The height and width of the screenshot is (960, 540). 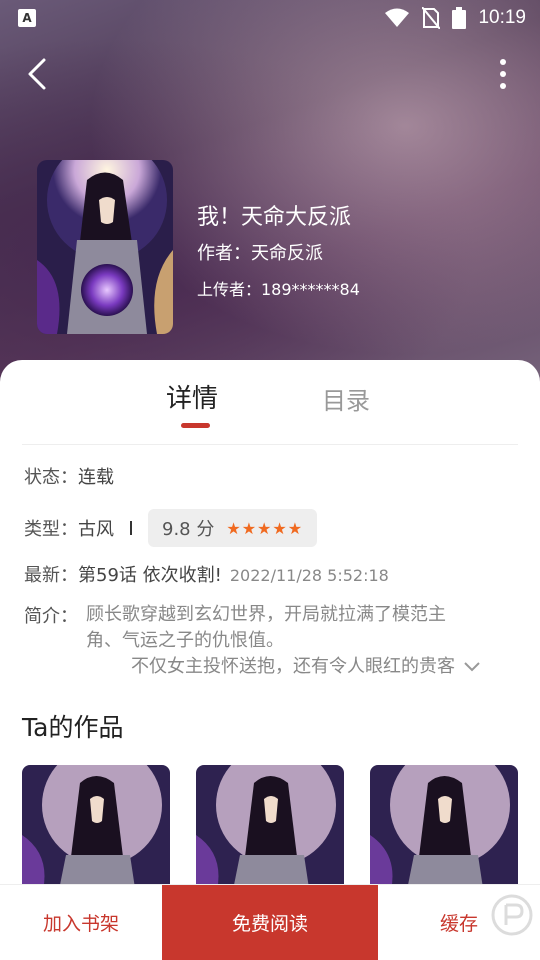 What do you see at coordinates (459, 18) in the screenshot?
I see `battery-icon` at bounding box center [459, 18].